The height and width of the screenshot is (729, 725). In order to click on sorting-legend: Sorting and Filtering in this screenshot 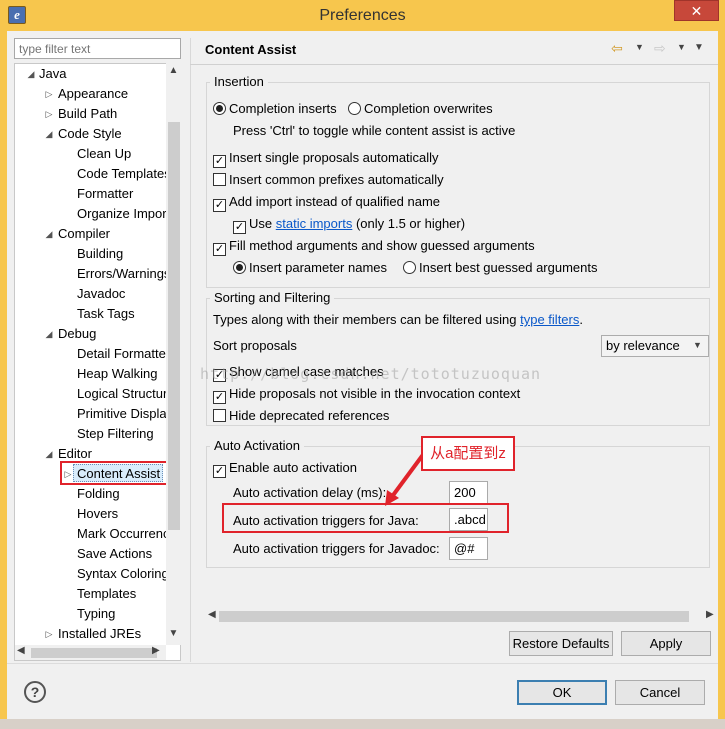, I will do `click(272, 297)`.